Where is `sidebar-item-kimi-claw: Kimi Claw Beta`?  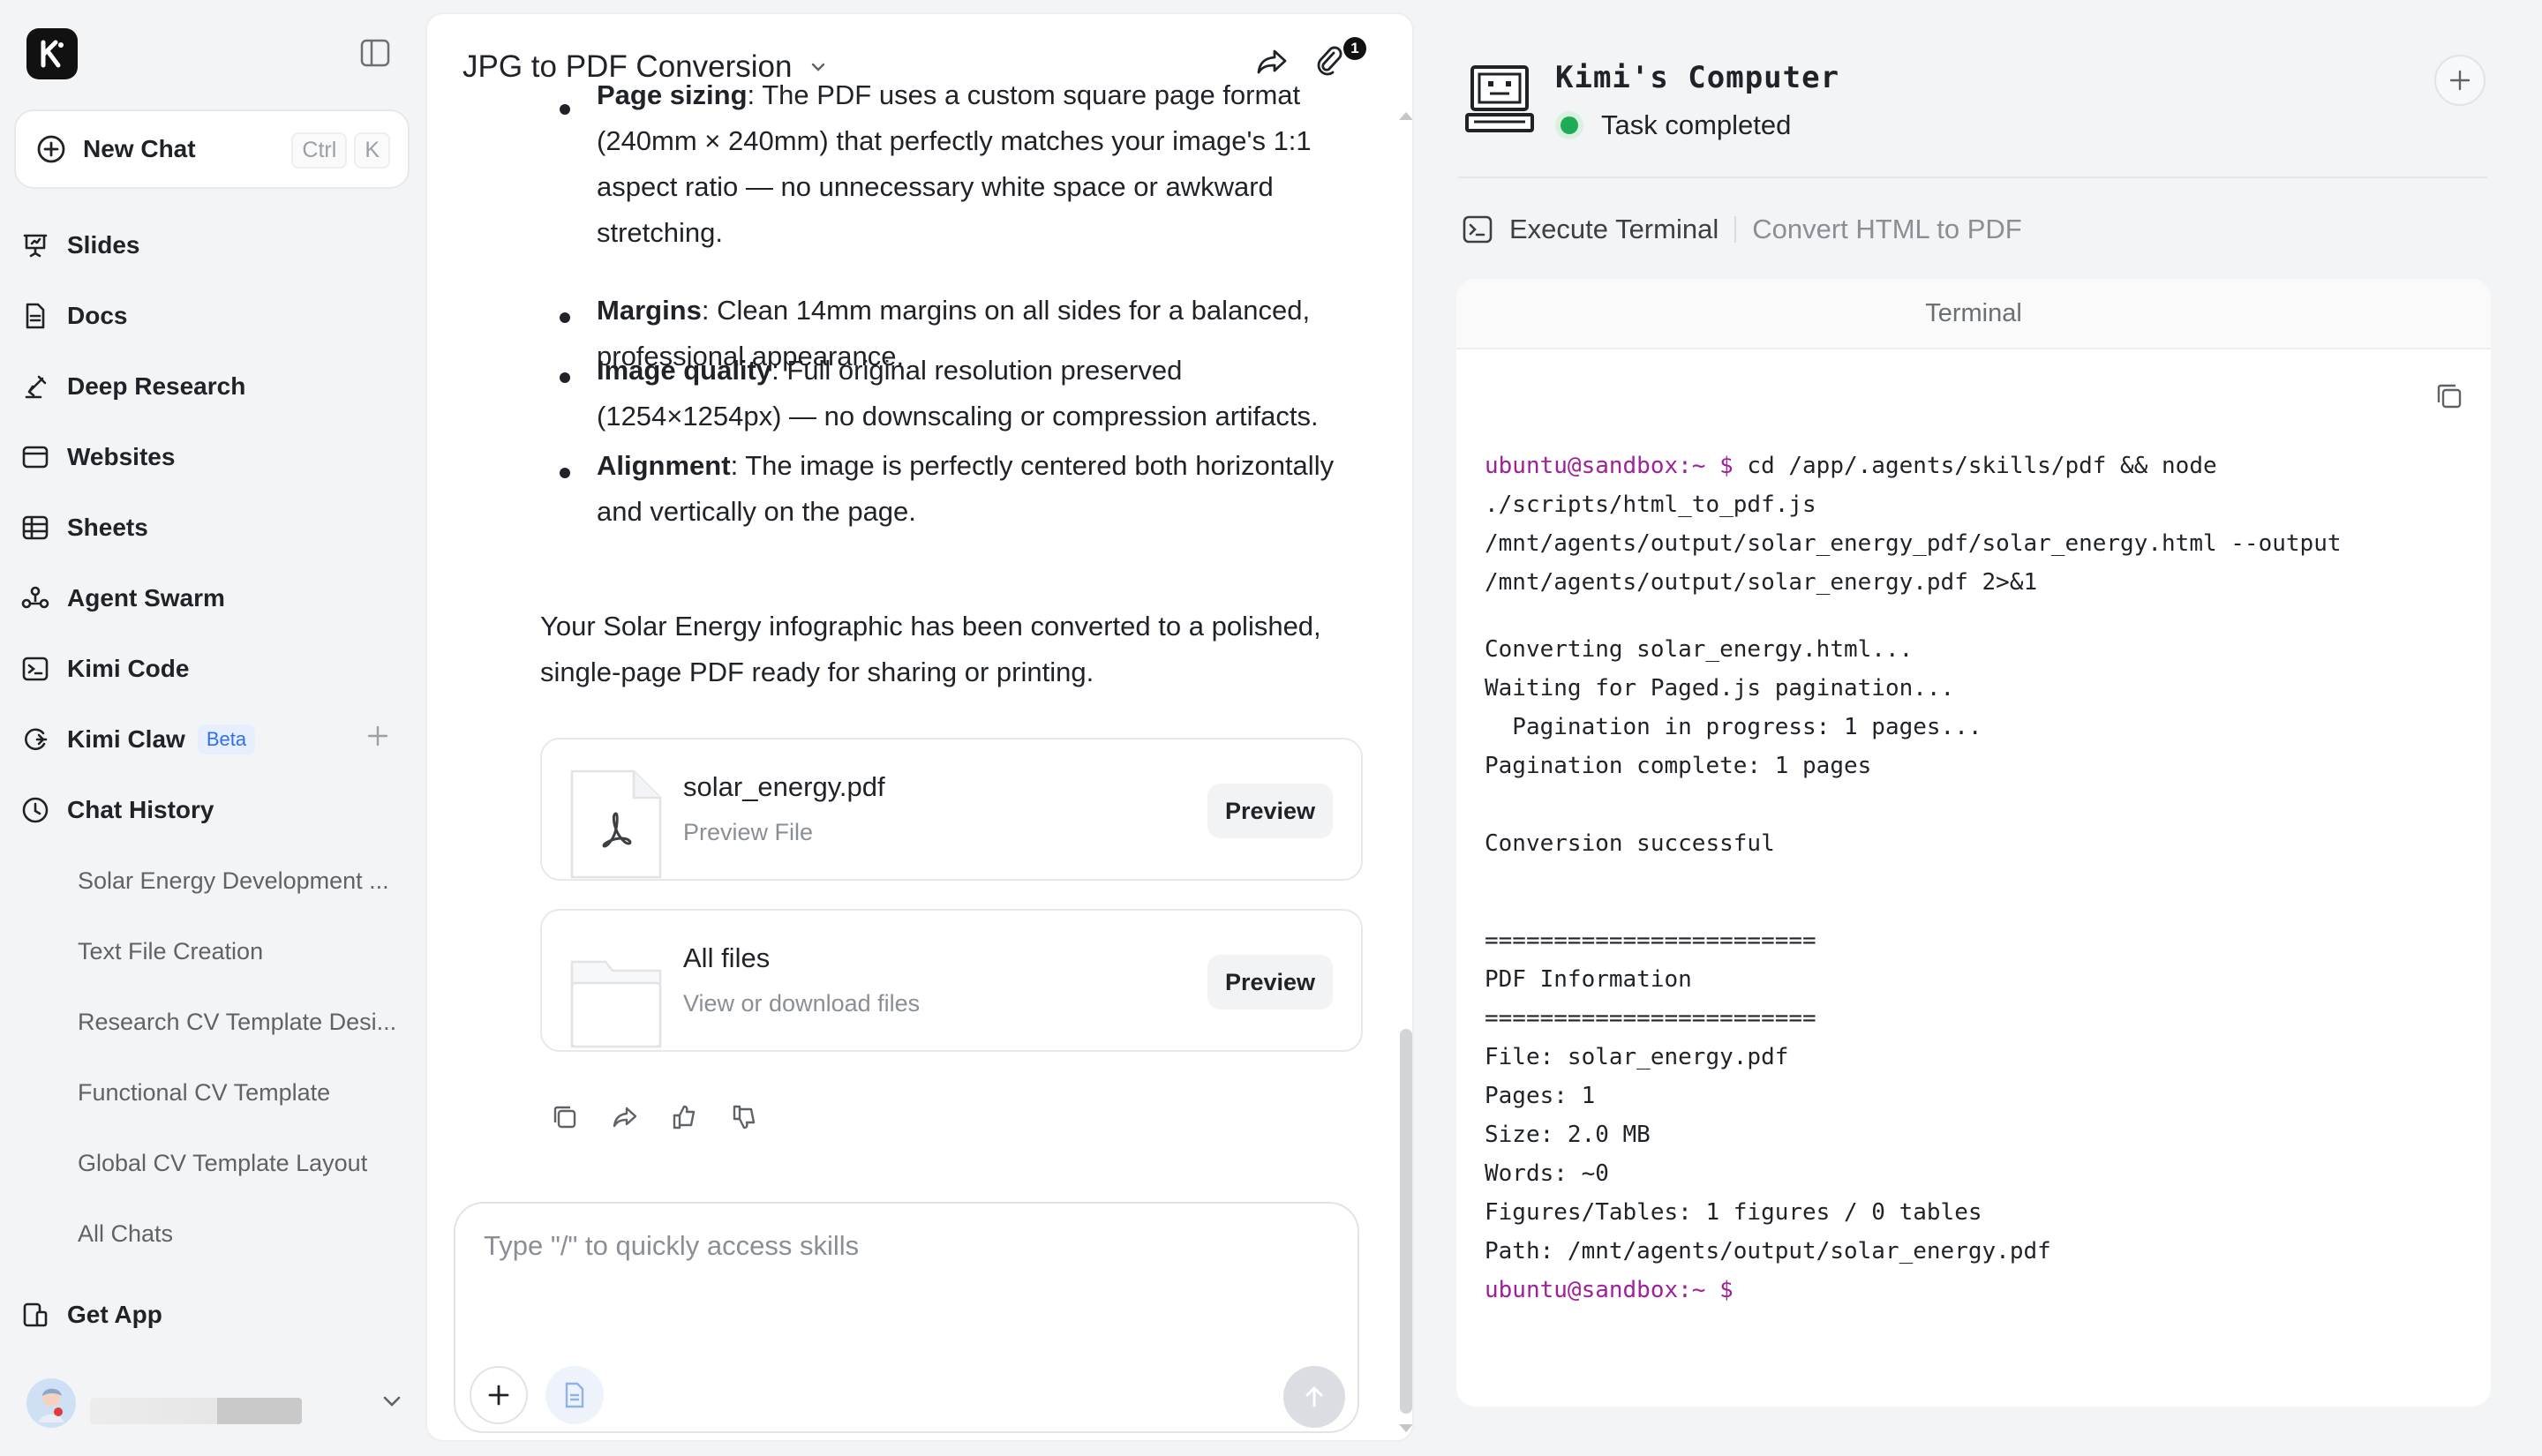 sidebar-item-kimi-claw: Kimi Claw Beta is located at coordinates (213, 739).